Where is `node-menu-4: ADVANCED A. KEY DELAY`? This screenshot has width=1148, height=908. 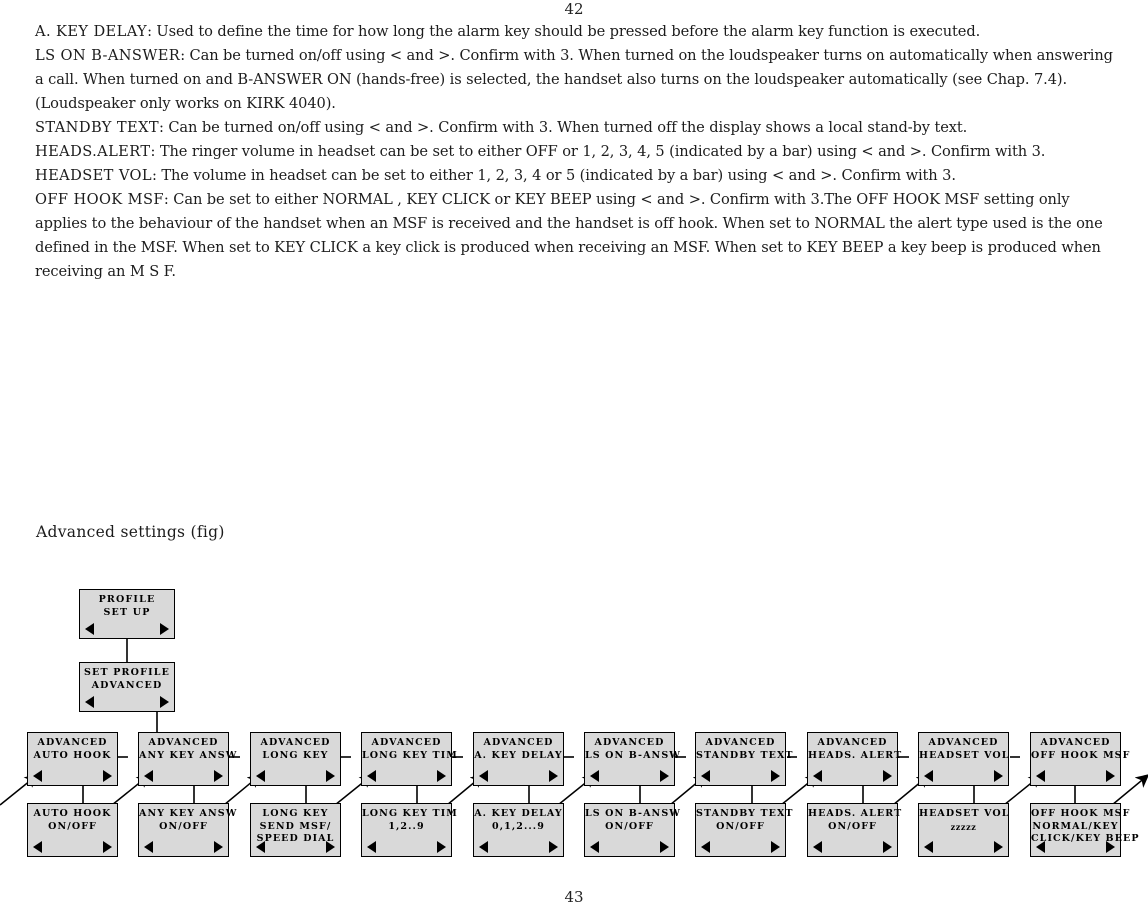 node-menu-4: ADVANCED A. KEY DELAY is located at coordinates (518, 759).